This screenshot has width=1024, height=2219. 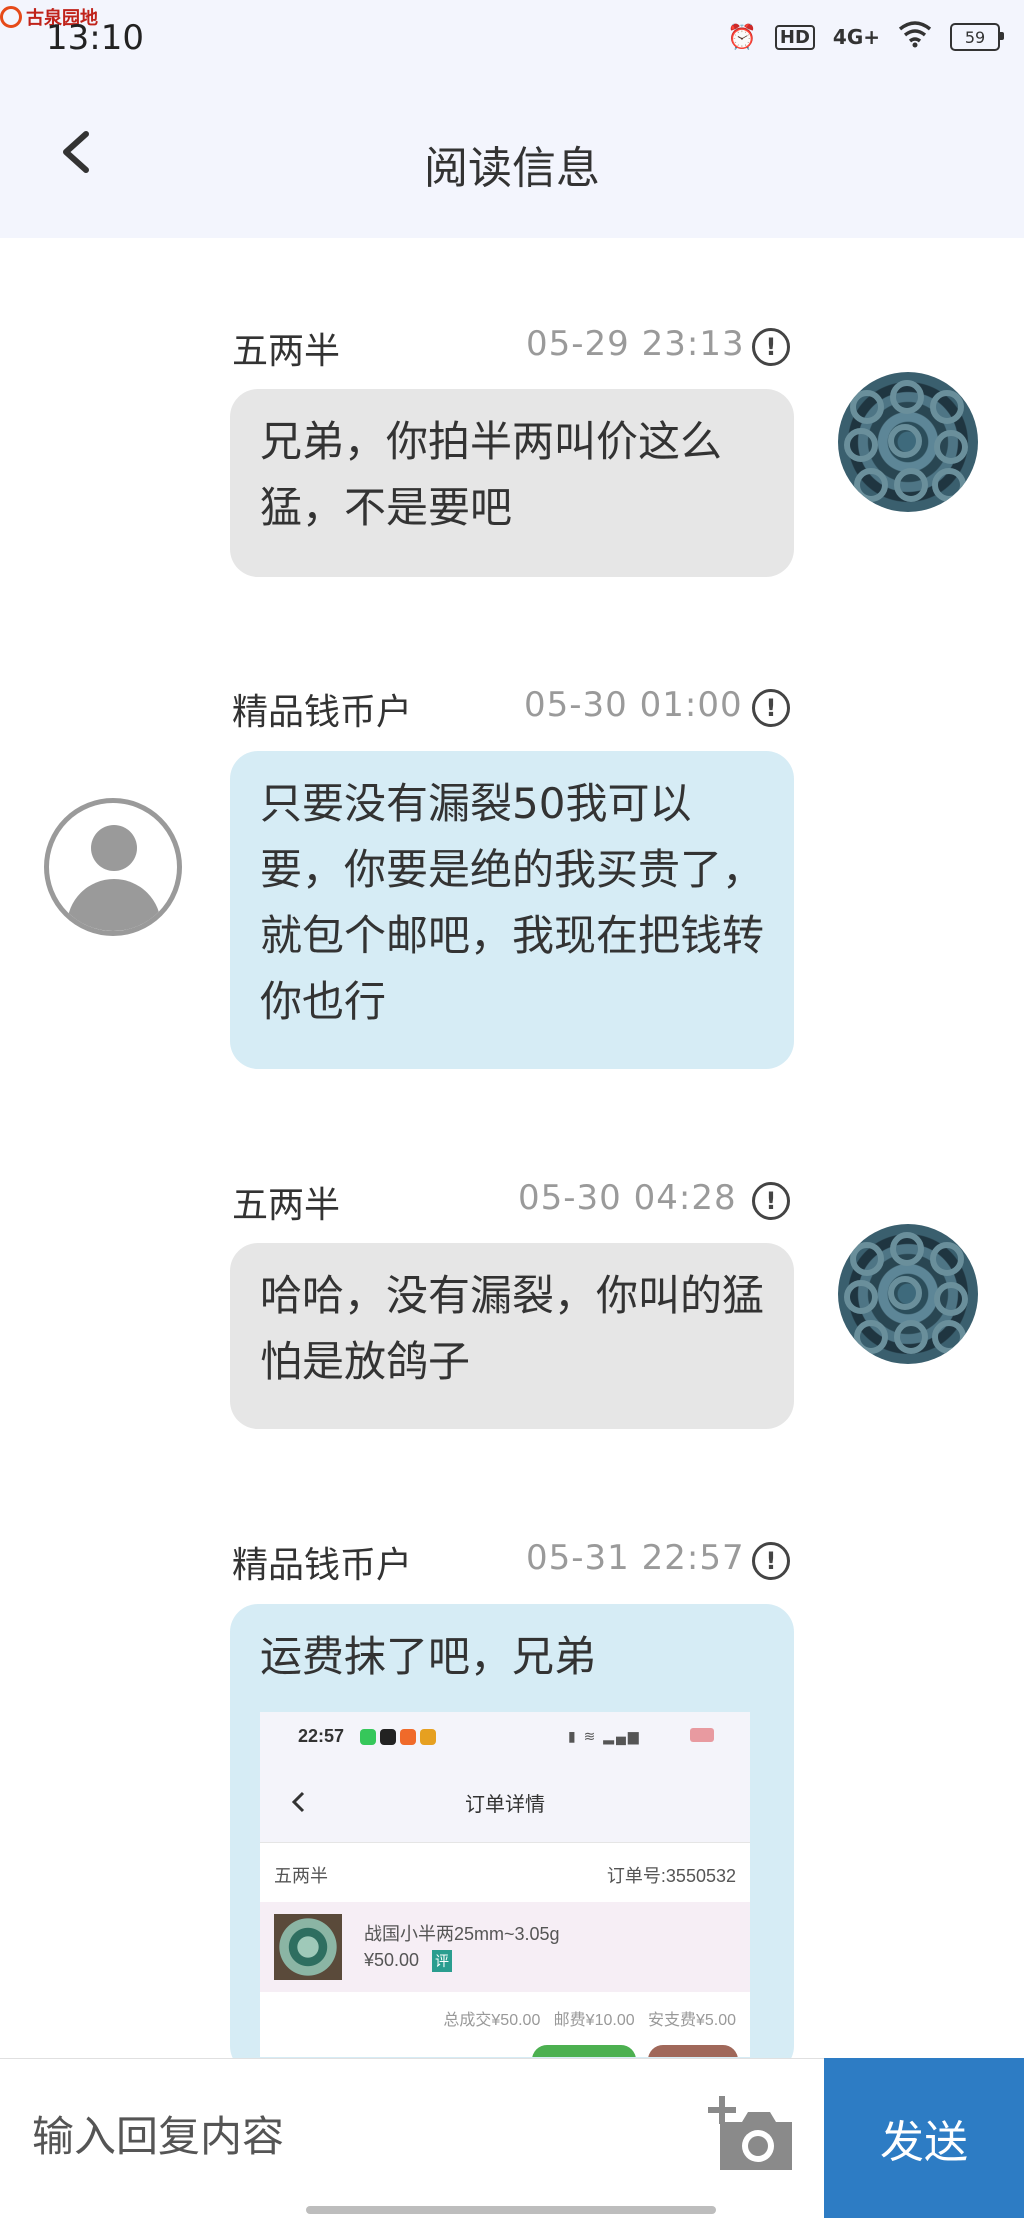 What do you see at coordinates (301, 1876) in the screenshot?
I see `screenshot-seller: 五两半` at bounding box center [301, 1876].